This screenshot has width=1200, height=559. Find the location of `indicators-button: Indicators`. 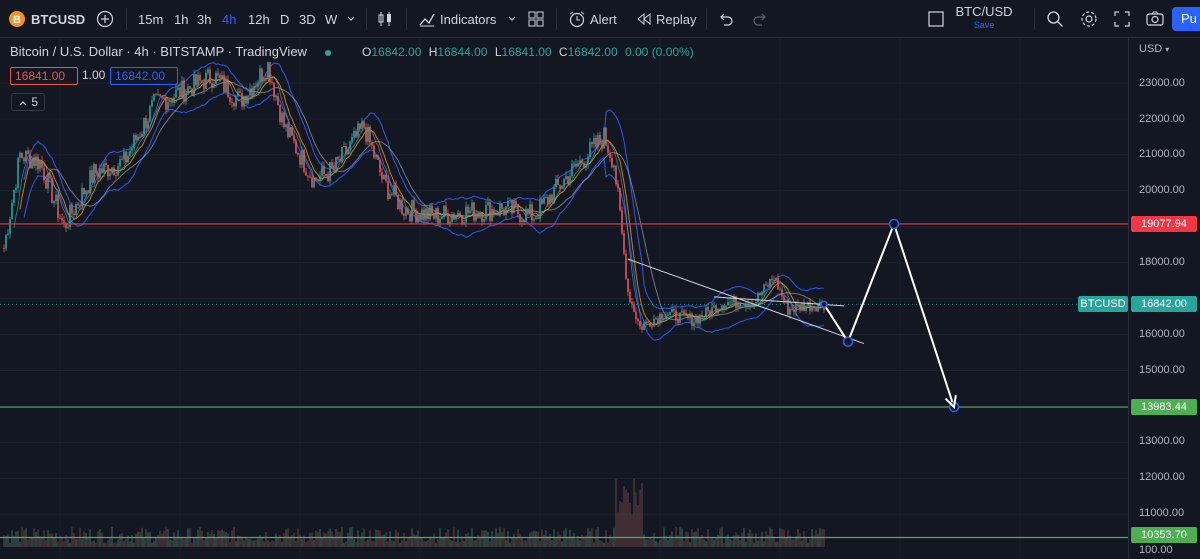

indicators-button: Indicators is located at coordinates (457, 19).